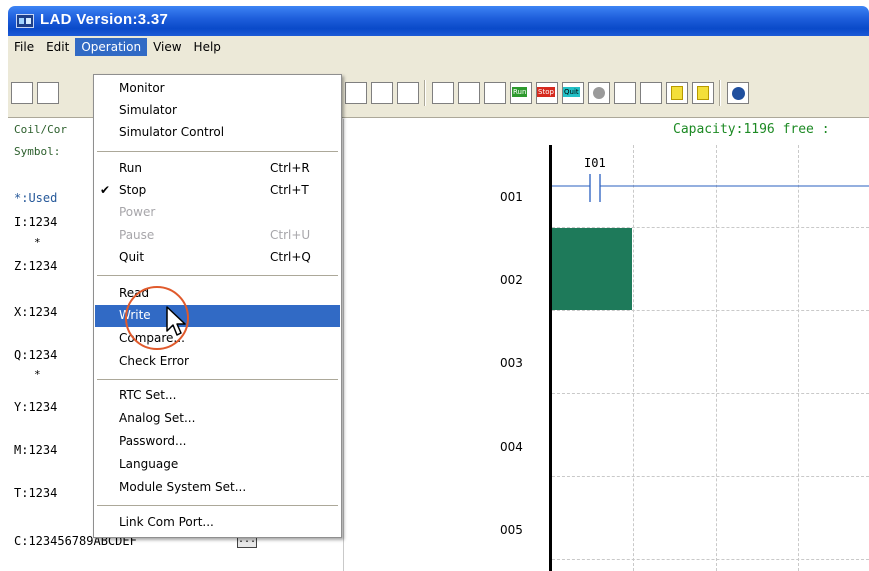 Image resolution: width=869 pixels, height=571 pixels. Describe the element at coordinates (104, 19) in the screenshot. I see `window-title: LAD Version:3.37` at that location.